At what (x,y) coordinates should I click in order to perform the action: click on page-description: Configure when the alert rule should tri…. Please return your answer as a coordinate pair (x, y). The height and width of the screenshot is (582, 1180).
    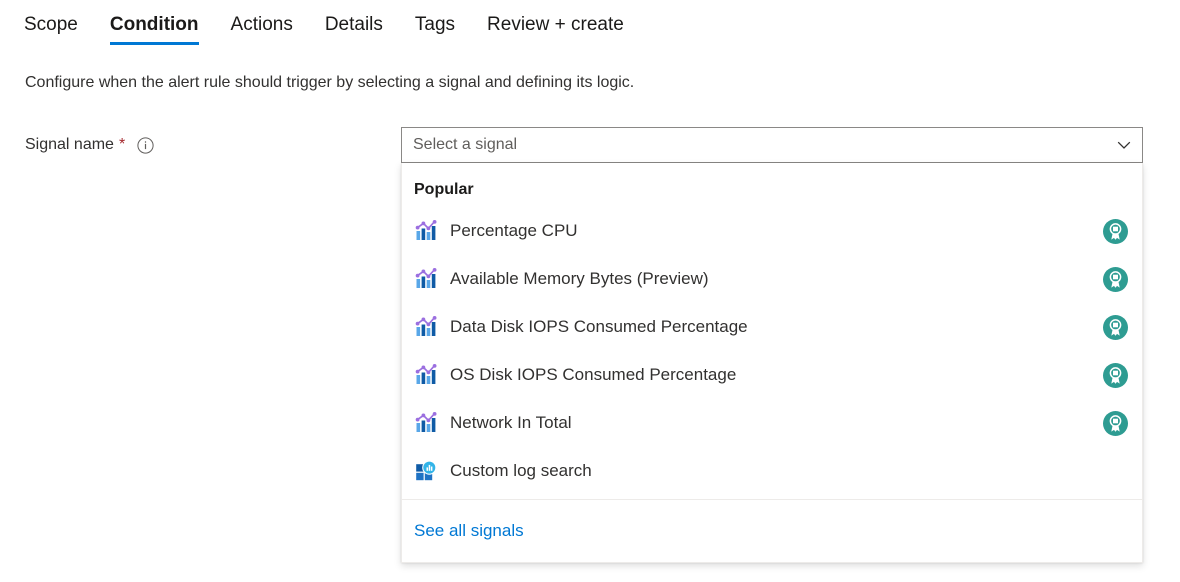
    Looking at the image, I should click on (330, 82).